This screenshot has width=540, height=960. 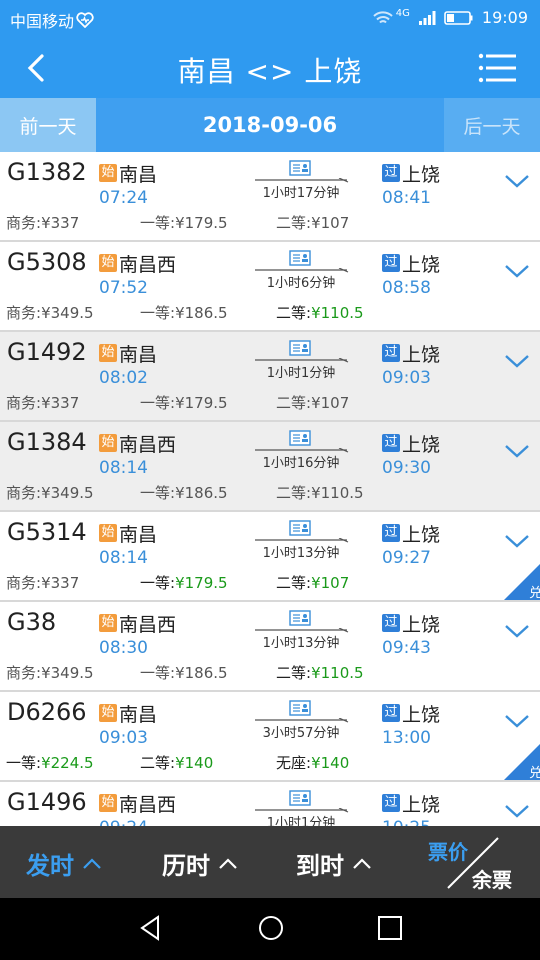 I want to click on next-day-button: 后一天, so click(x=492, y=125).